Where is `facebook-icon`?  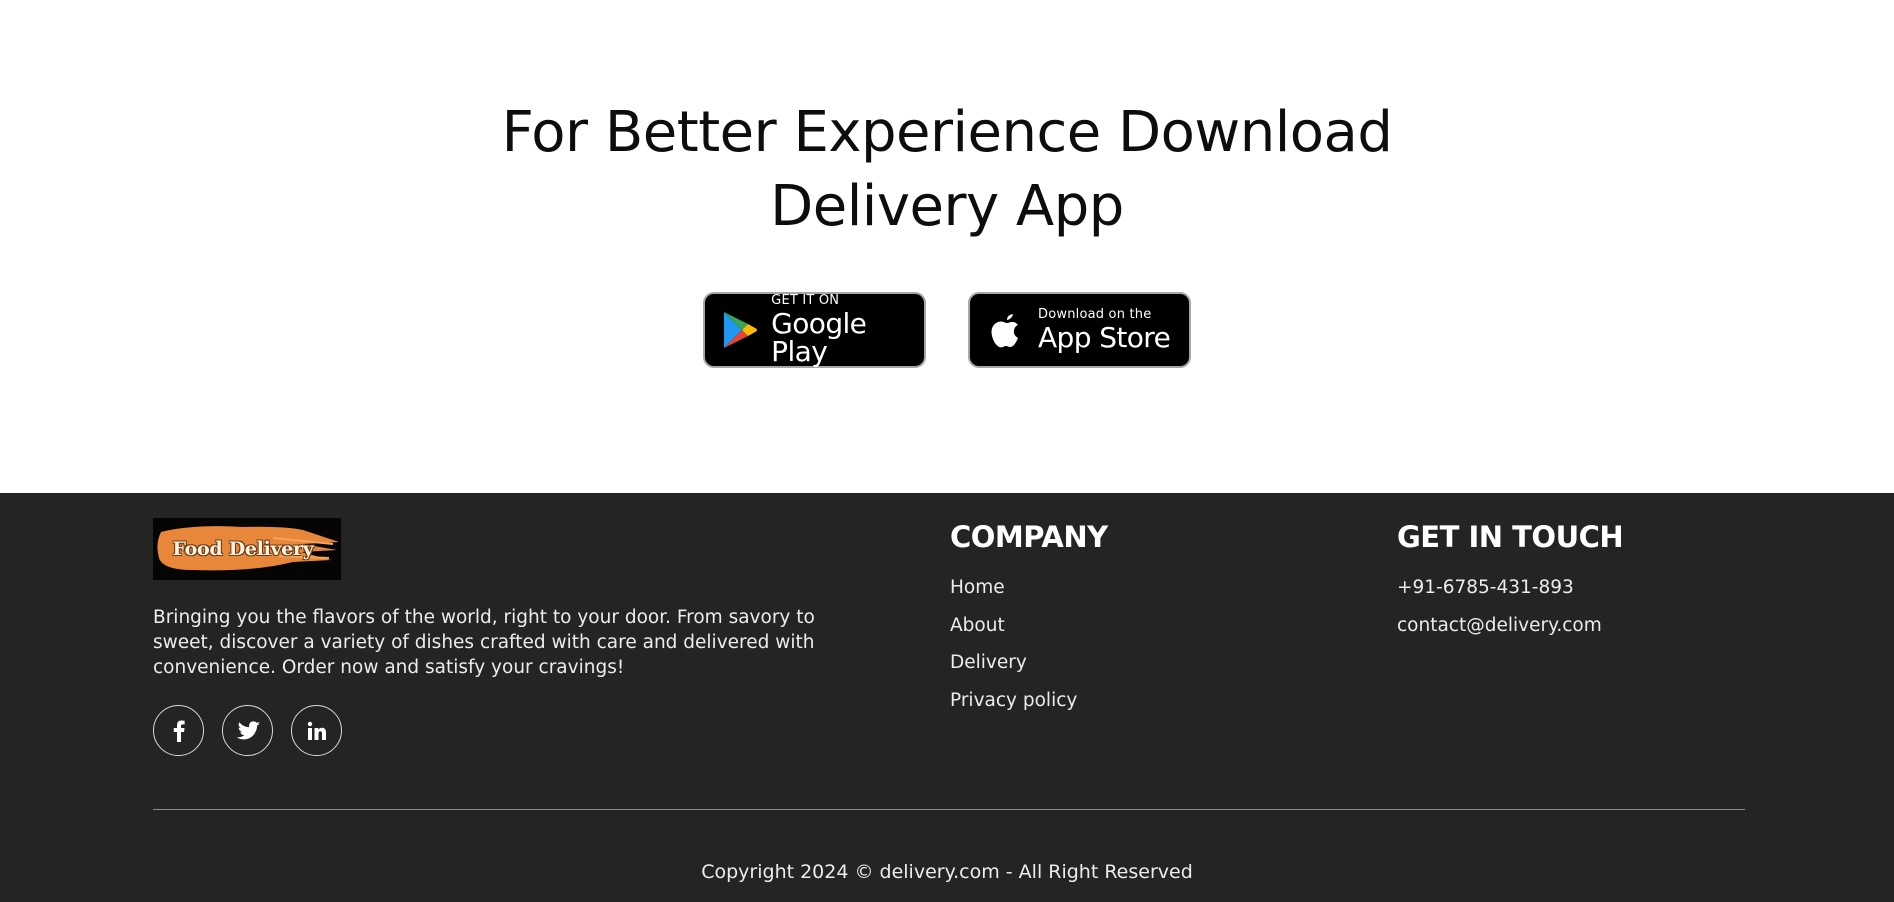 facebook-icon is located at coordinates (179, 731).